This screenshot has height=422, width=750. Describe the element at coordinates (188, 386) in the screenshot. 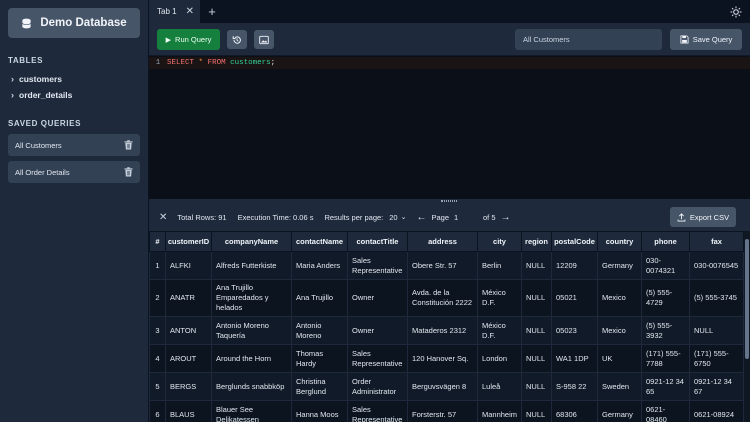

I see `table-cell: BERGS` at that location.